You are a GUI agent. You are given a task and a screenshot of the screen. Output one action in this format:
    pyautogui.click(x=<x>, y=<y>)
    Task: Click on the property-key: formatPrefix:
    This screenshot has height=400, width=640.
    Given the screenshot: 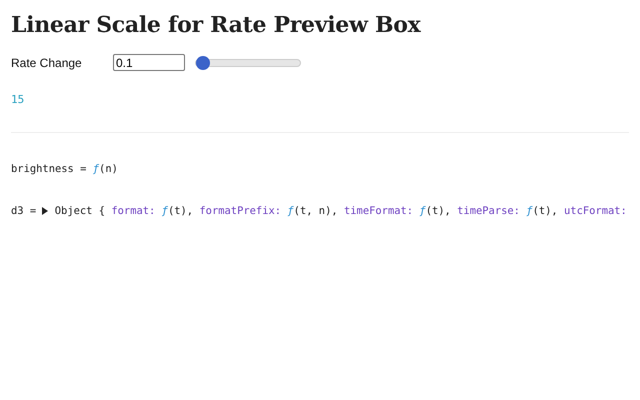 What is the action you would take?
    pyautogui.click(x=240, y=211)
    